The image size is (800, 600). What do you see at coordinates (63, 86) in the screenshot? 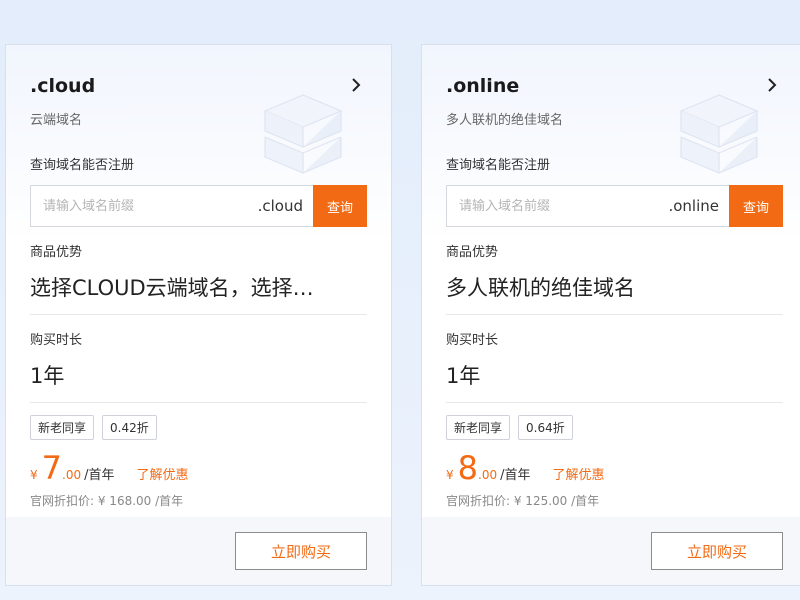
I see `card-title: .cloud` at bounding box center [63, 86].